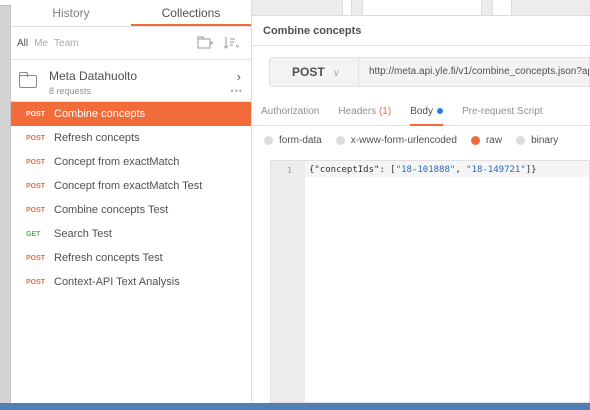 This screenshot has height=410, width=590. I want to click on collection-name: Meta Datahuolto, so click(93, 76).